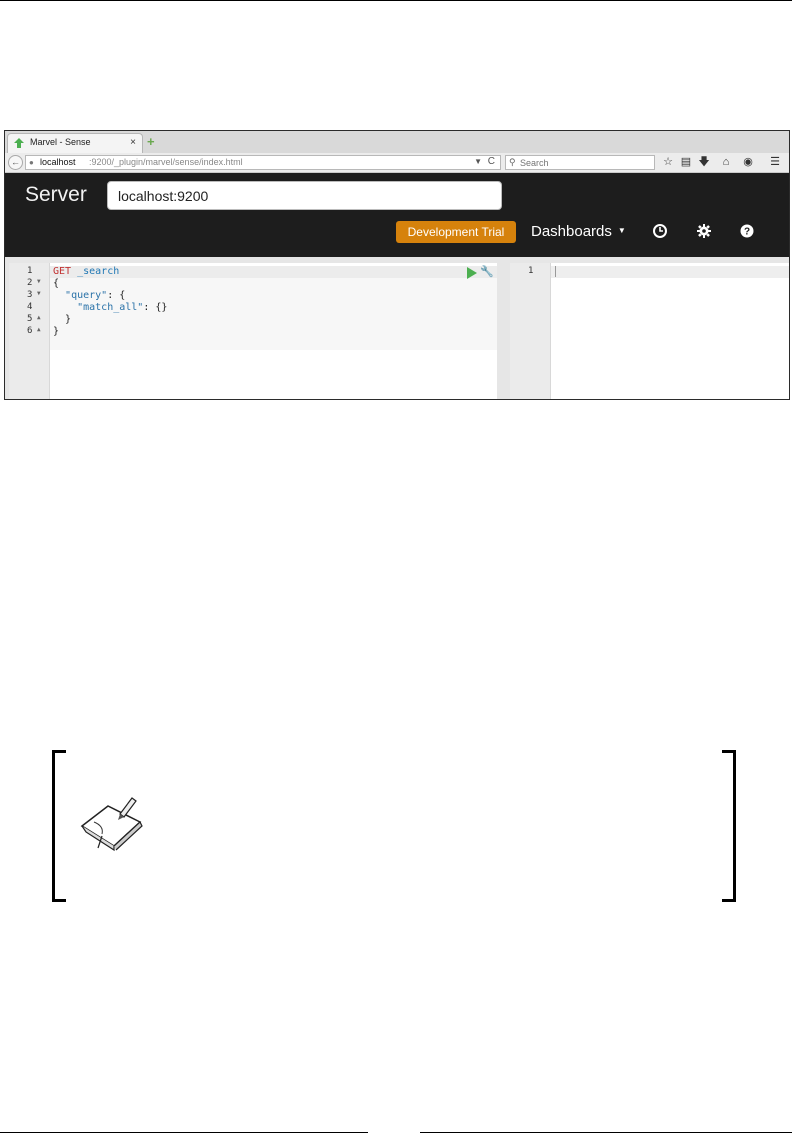 The width and height of the screenshot is (792, 1142). Describe the element at coordinates (110, 307) in the screenshot. I see `json-key: "match_all"` at that location.